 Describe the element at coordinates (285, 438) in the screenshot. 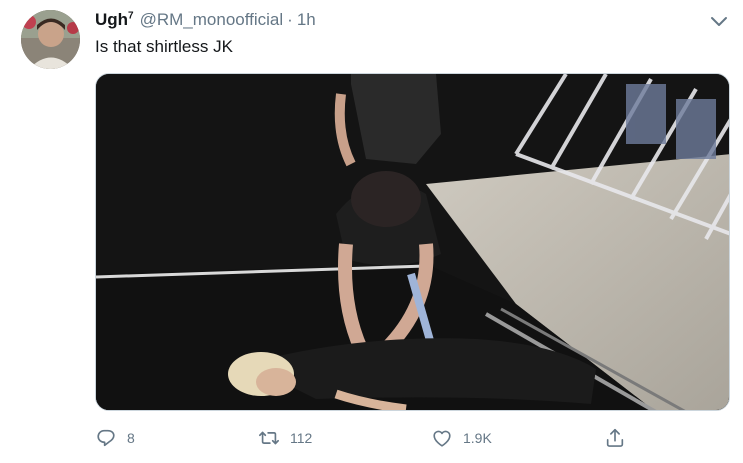

I see `retweet-button: 112` at that location.